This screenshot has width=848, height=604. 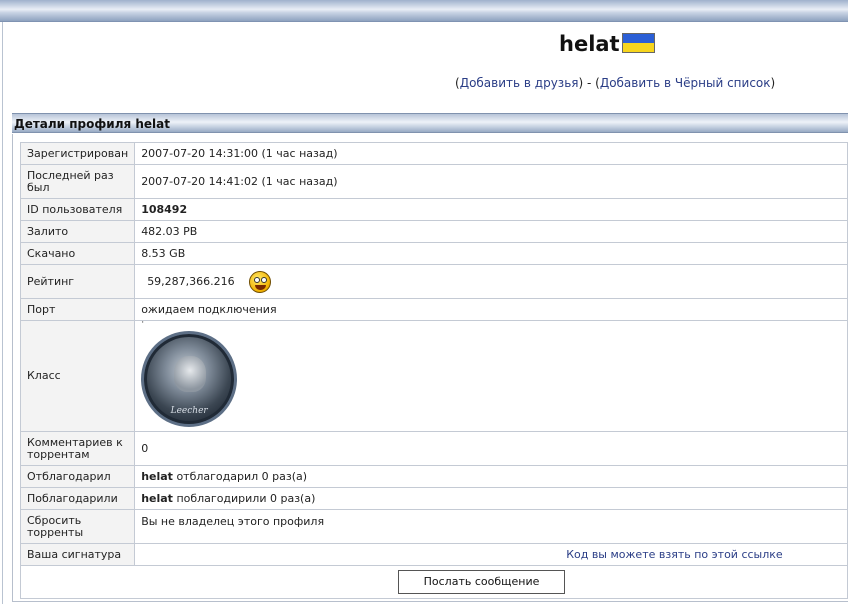 I want to click on actions-cell: Послать сообщение, so click(x=434, y=582).